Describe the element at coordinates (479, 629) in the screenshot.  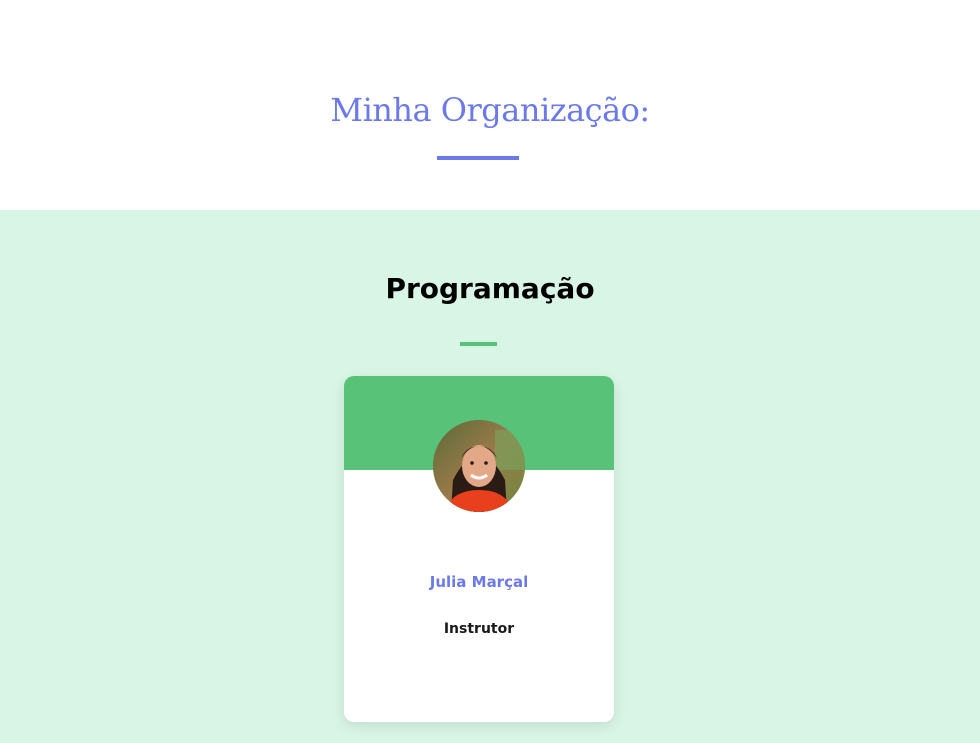
I see `member-role: Instrutor` at that location.